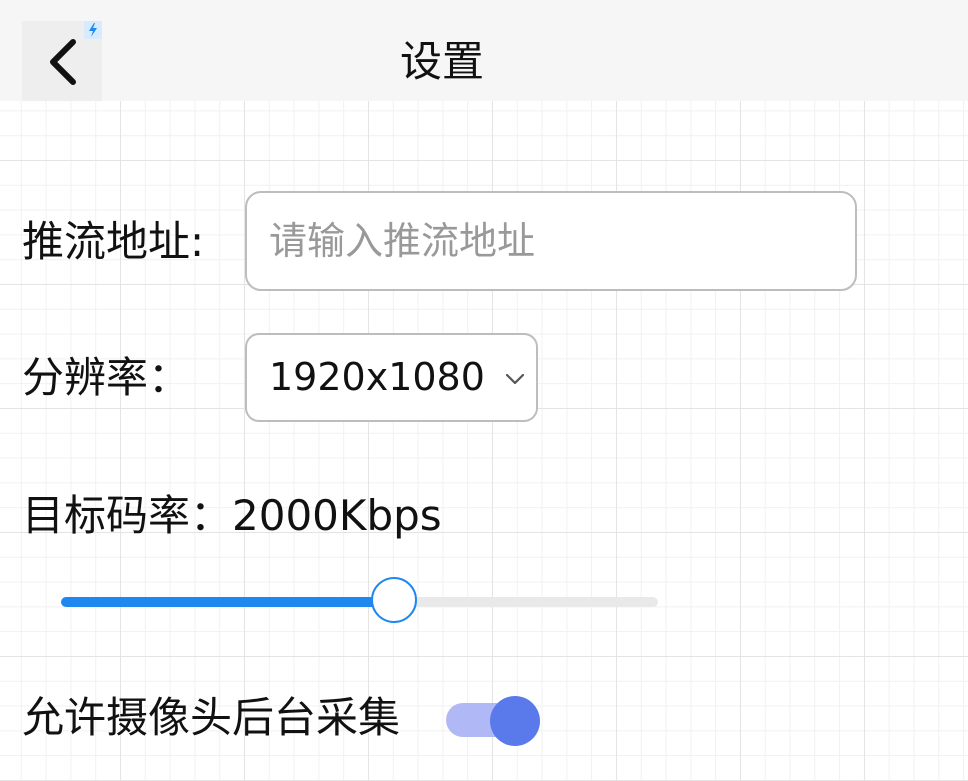  I want to click on bitrate-slider-thumb, so click(394, 600).